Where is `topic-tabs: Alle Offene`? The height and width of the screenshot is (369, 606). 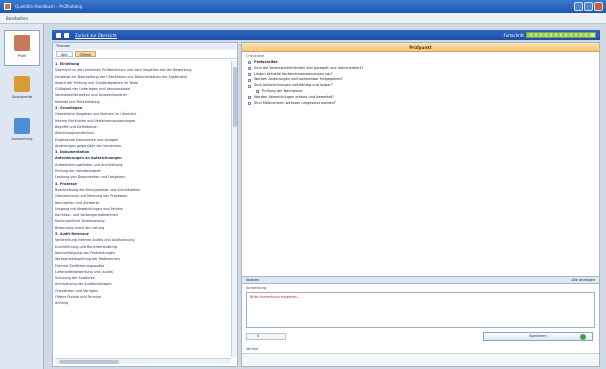
topic-tabs: Alle Offene is located at coordinates (145, 54).